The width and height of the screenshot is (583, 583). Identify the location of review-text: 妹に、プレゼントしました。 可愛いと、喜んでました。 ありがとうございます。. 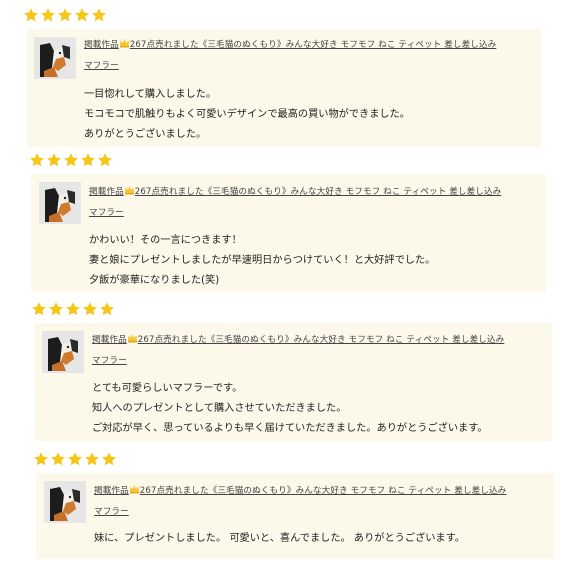
(279, 539).